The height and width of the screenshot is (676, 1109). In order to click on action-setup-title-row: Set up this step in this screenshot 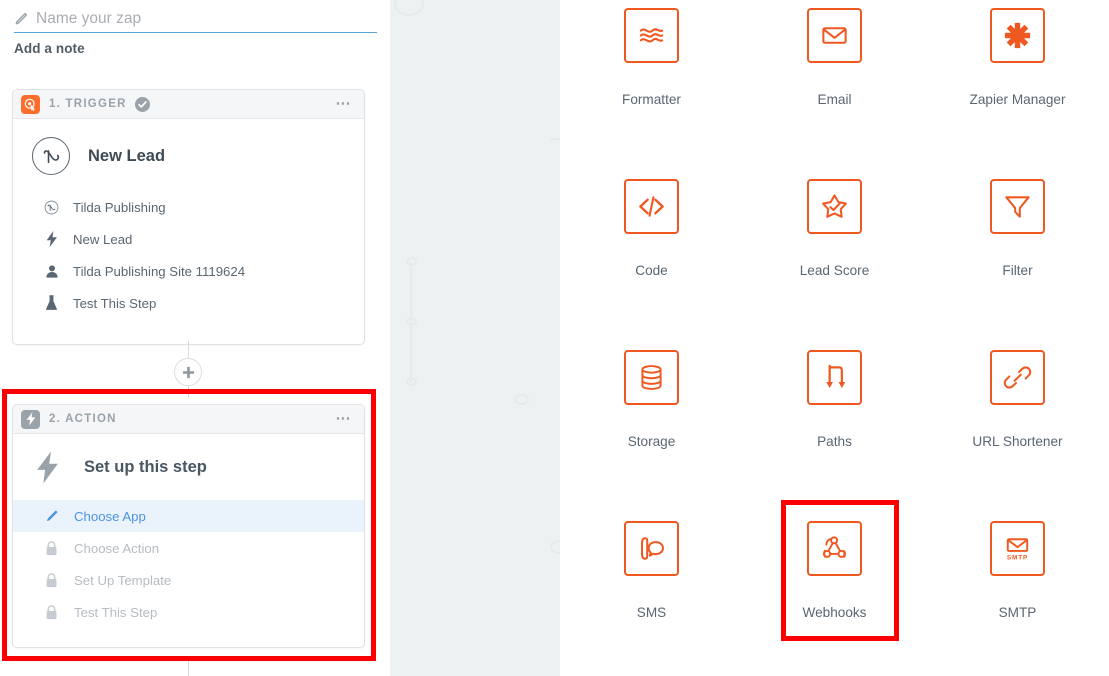, I will do `click(188, 467)`.